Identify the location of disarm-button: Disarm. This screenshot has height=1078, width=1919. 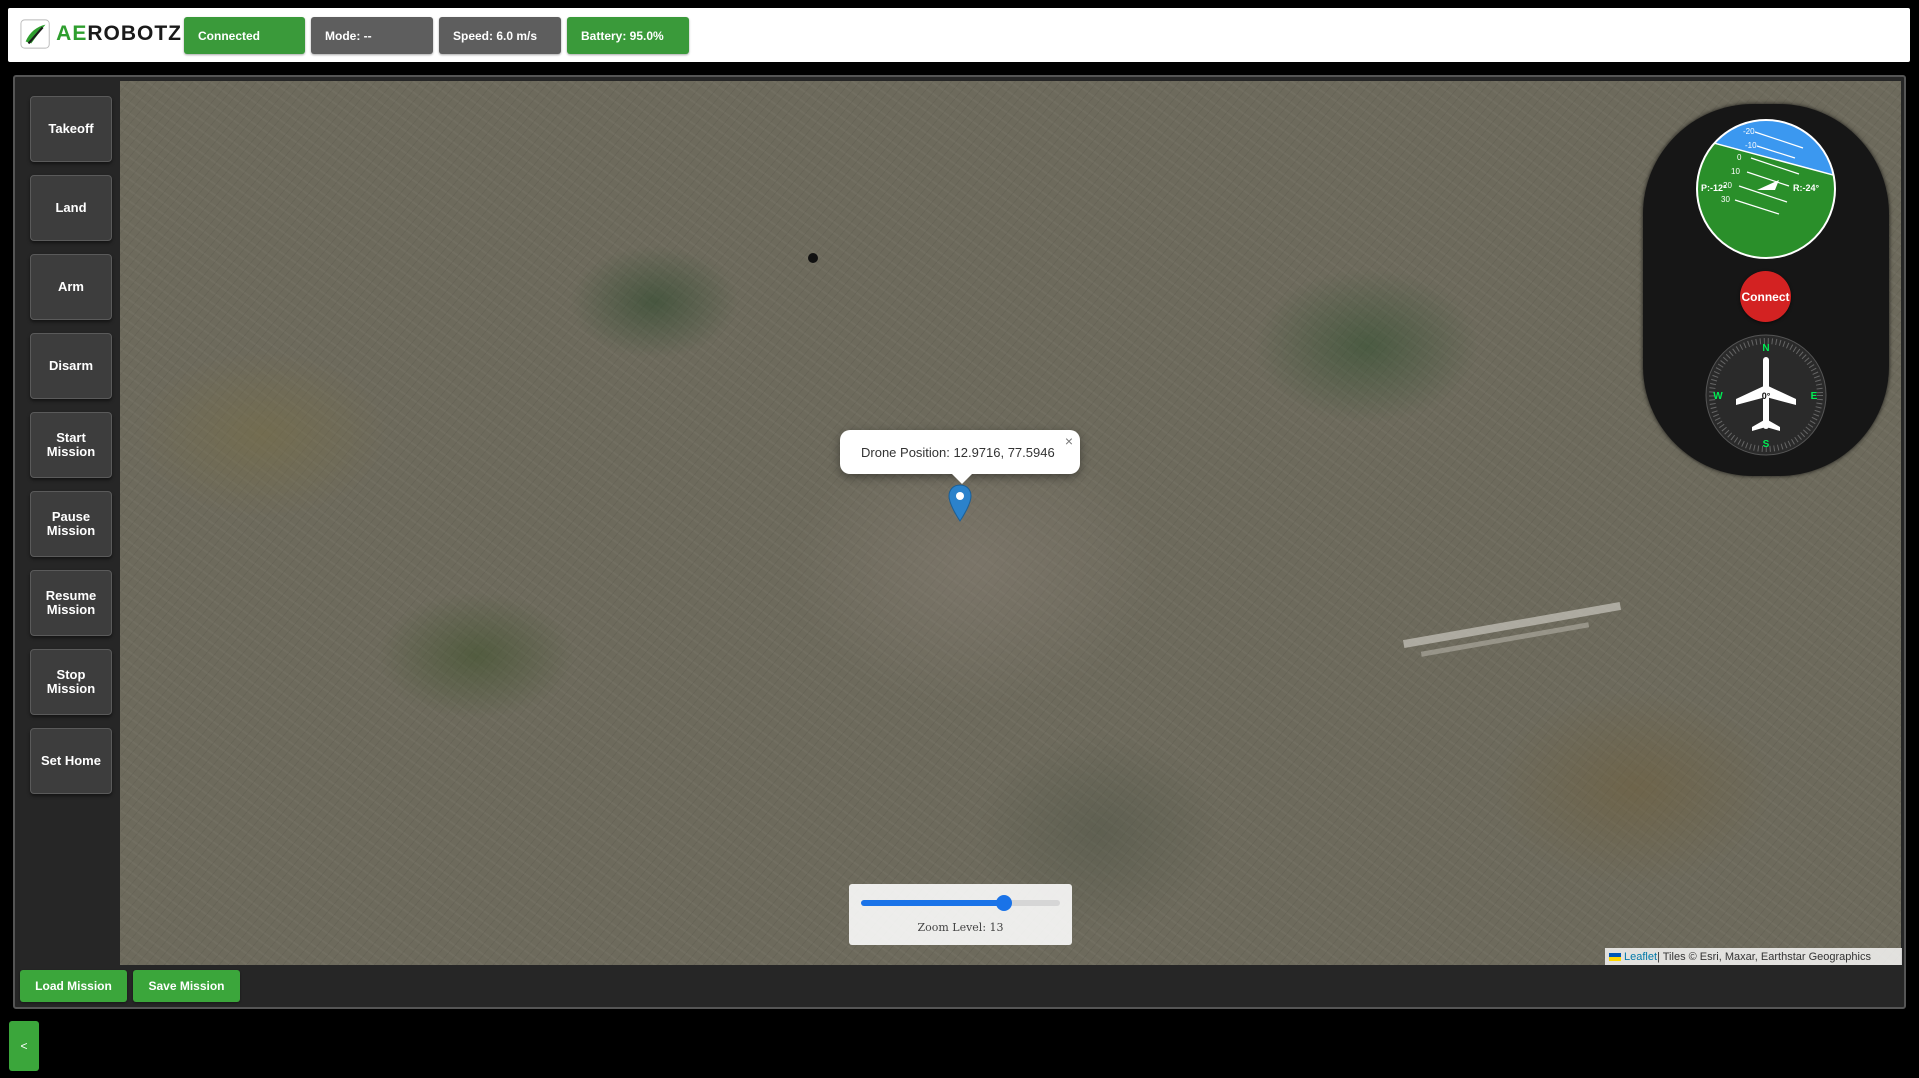
(71, 366).